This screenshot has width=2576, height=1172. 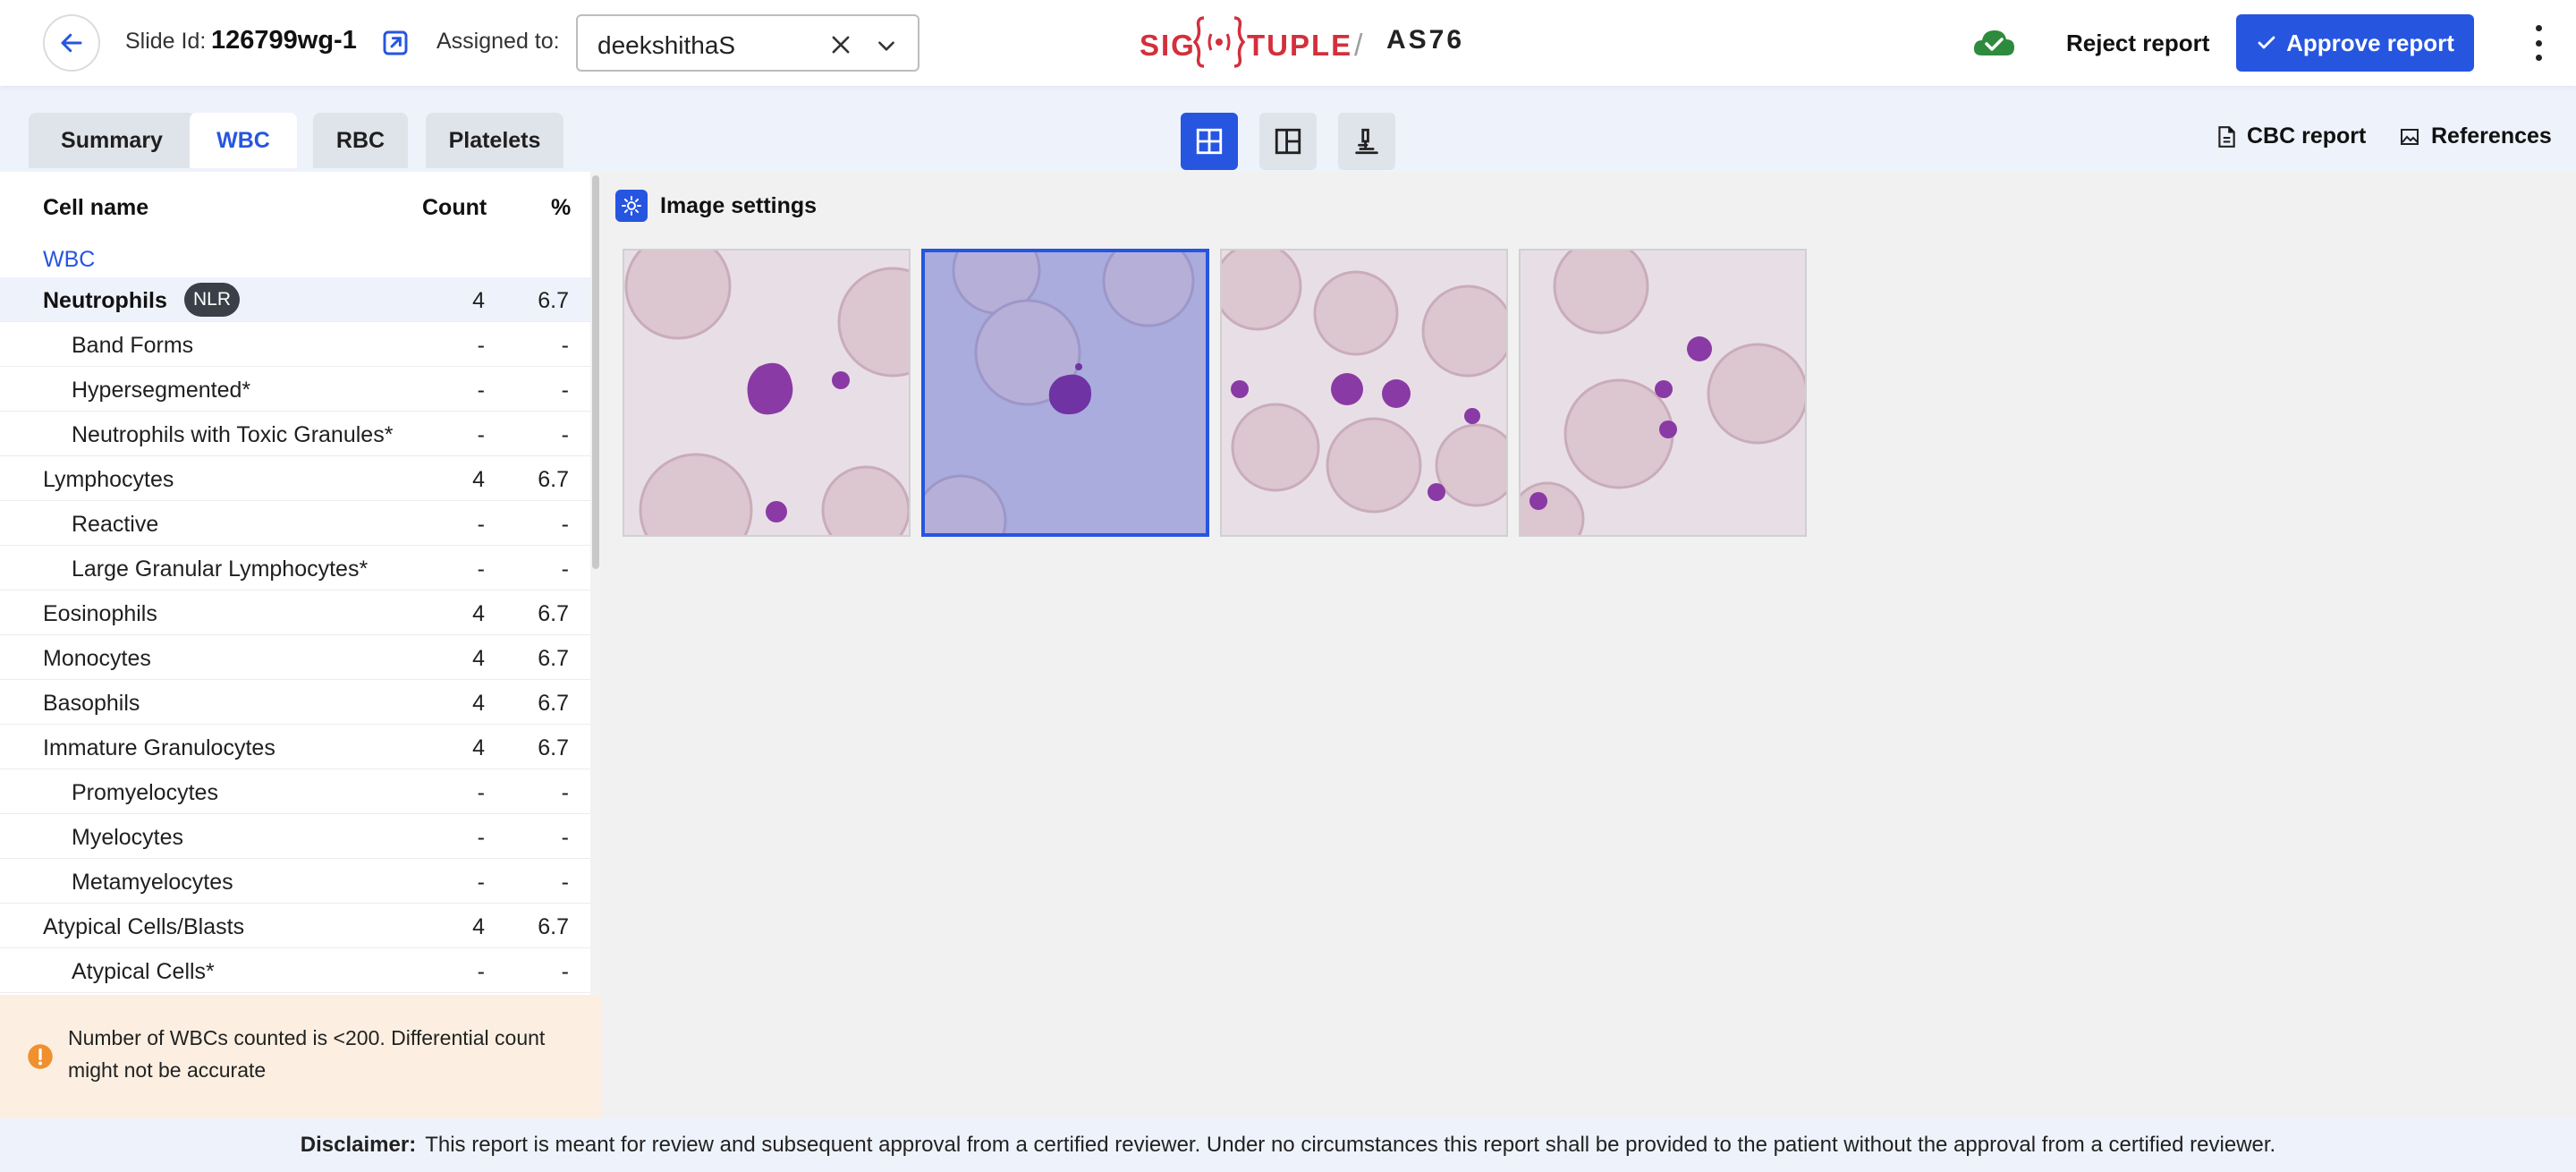 I want to click on logo-mark-icon, so click(x=1219, y=42).